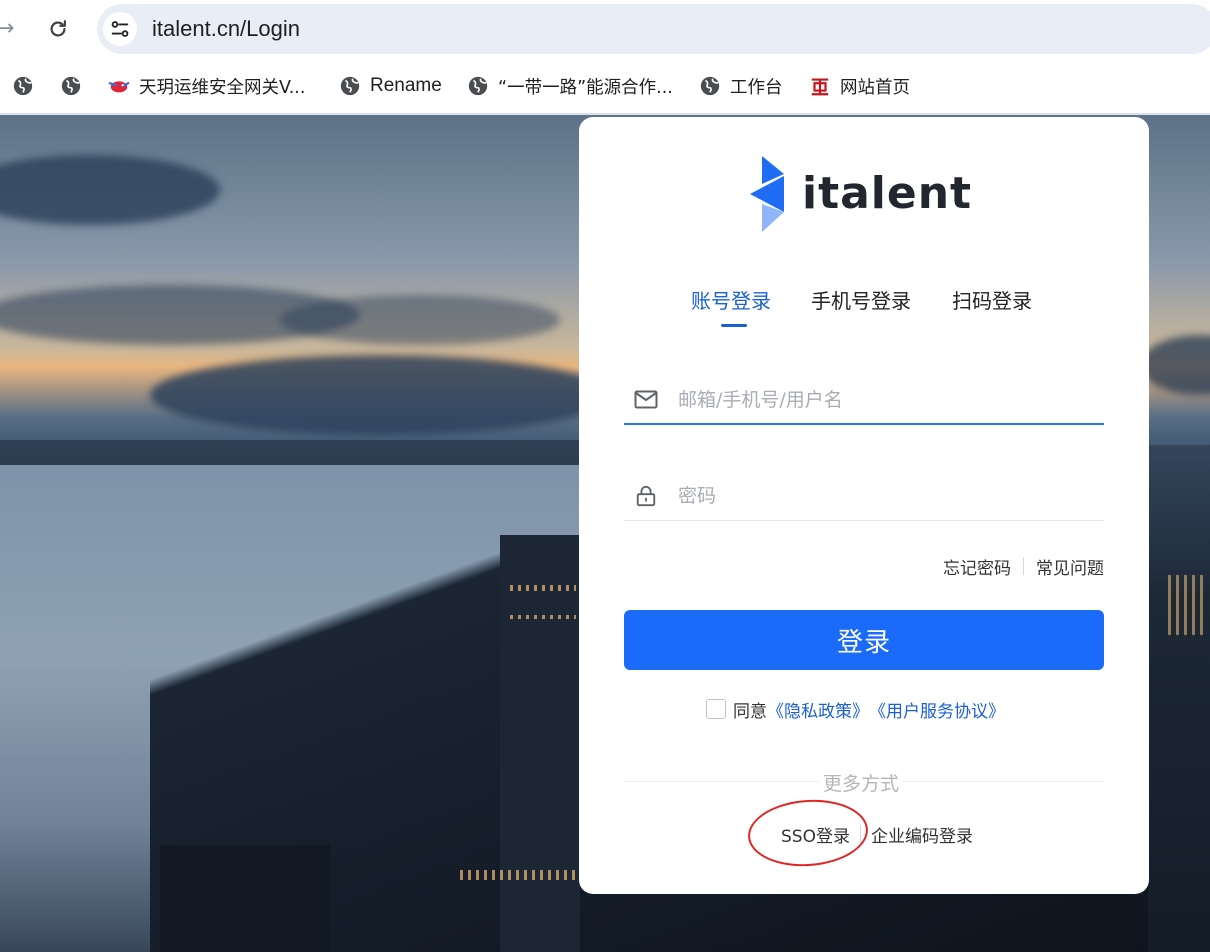  What do you see at coordinates (767, 194) in the screenshot?
I see `italent-logo-icon` at bounding box center [767, 194].